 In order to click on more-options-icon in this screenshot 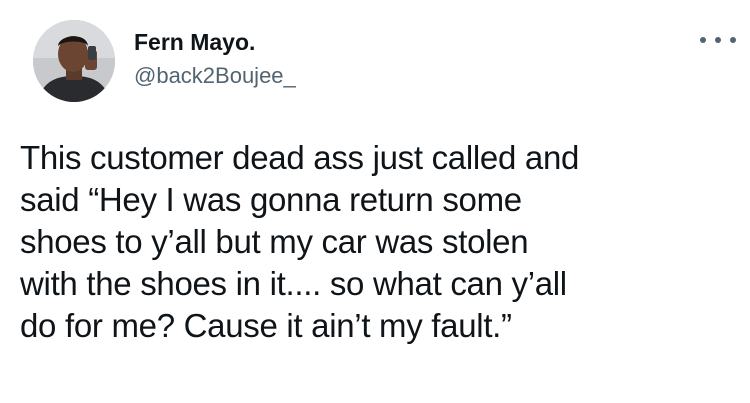, I will do `click(718, 40)`.